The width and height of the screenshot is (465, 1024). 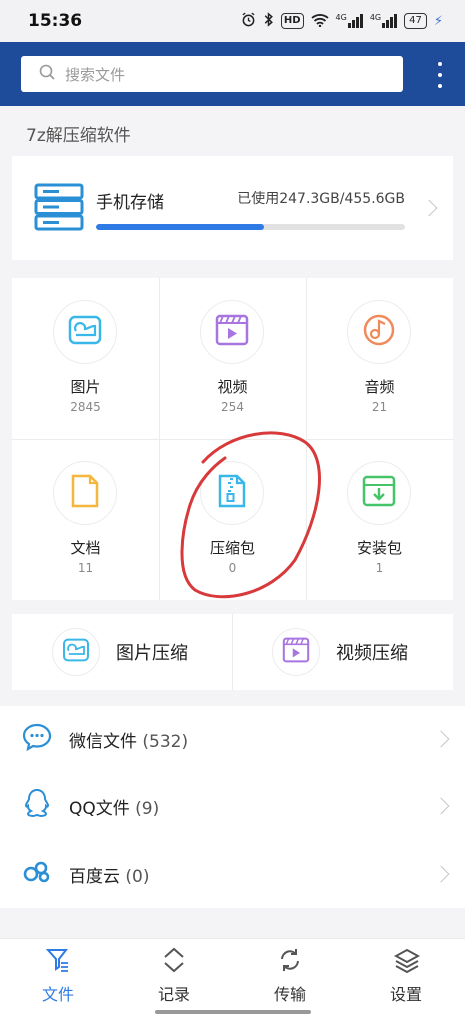 What do you see at coordinates (232, 332) in the screenshot?
I see `video-icon` at bounding box center [232, 332].